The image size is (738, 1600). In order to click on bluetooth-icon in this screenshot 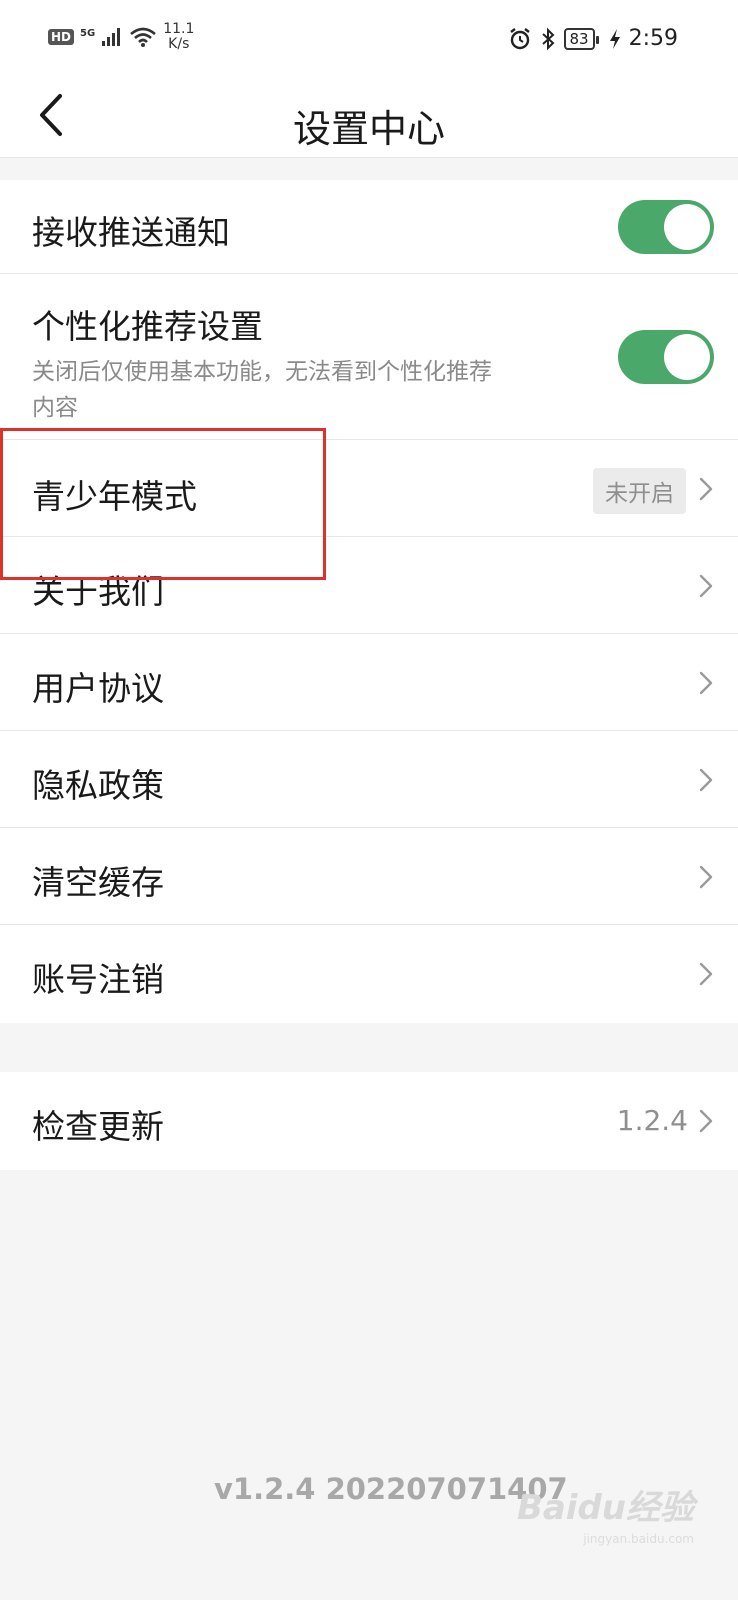, I will do `click(547, 38)`.